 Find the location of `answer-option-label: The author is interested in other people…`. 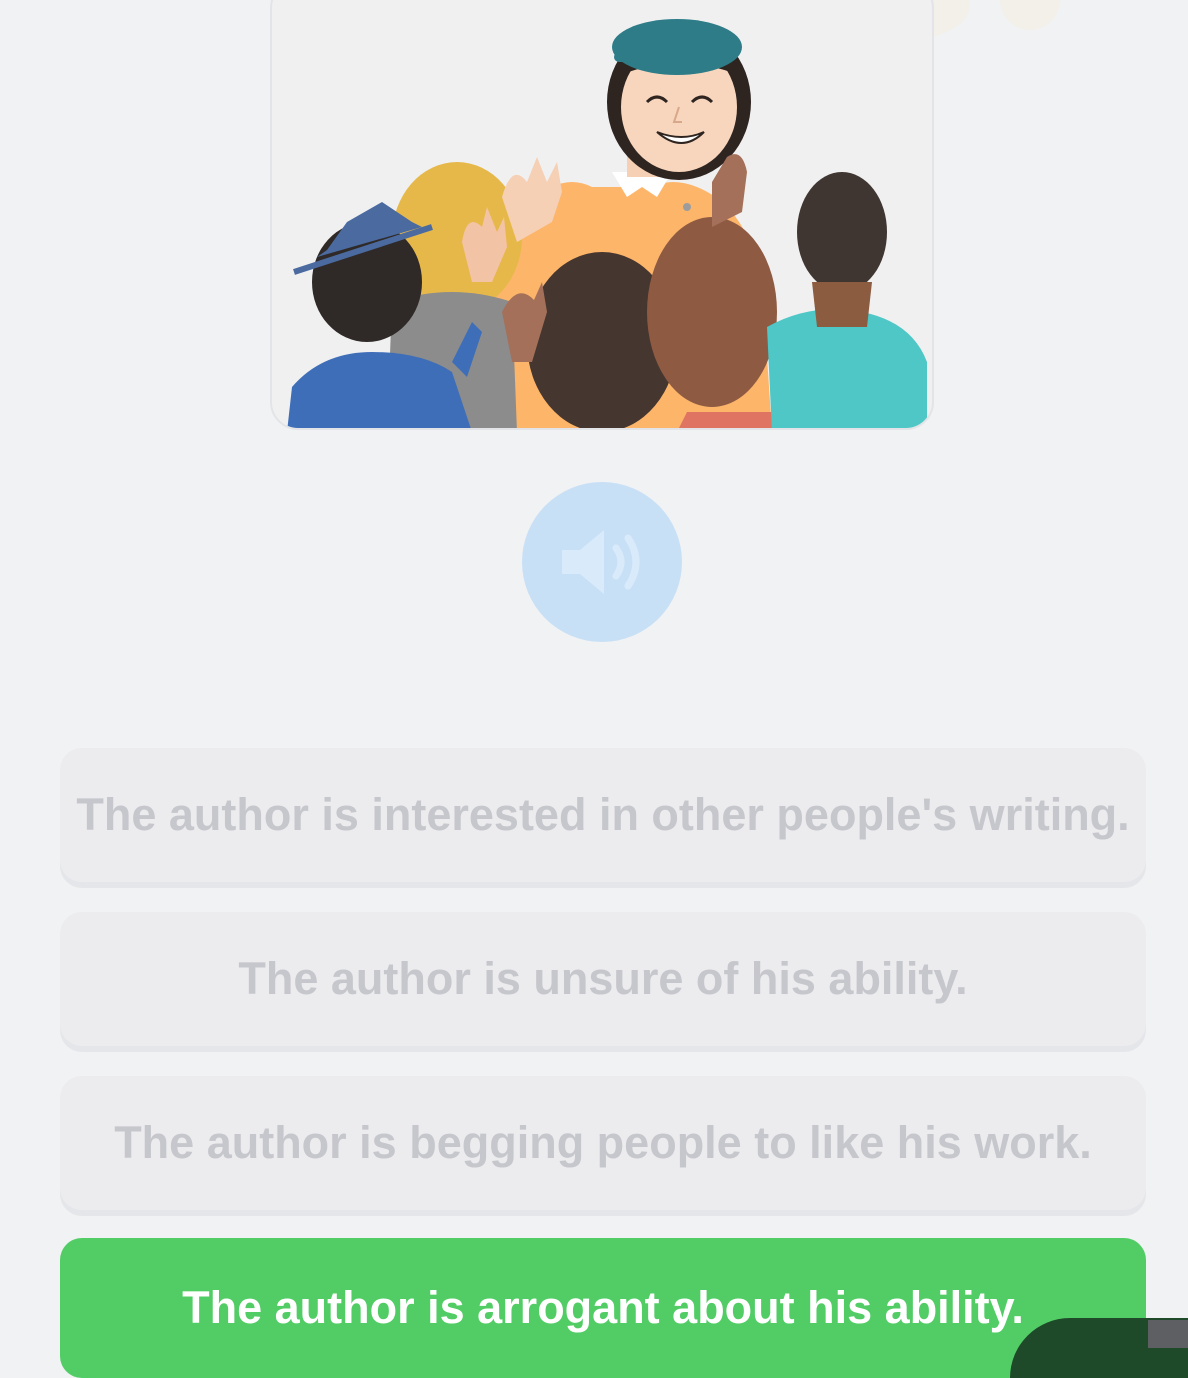

answer-option-label: The author is interested in other people… is located at coordinates (603, 814).